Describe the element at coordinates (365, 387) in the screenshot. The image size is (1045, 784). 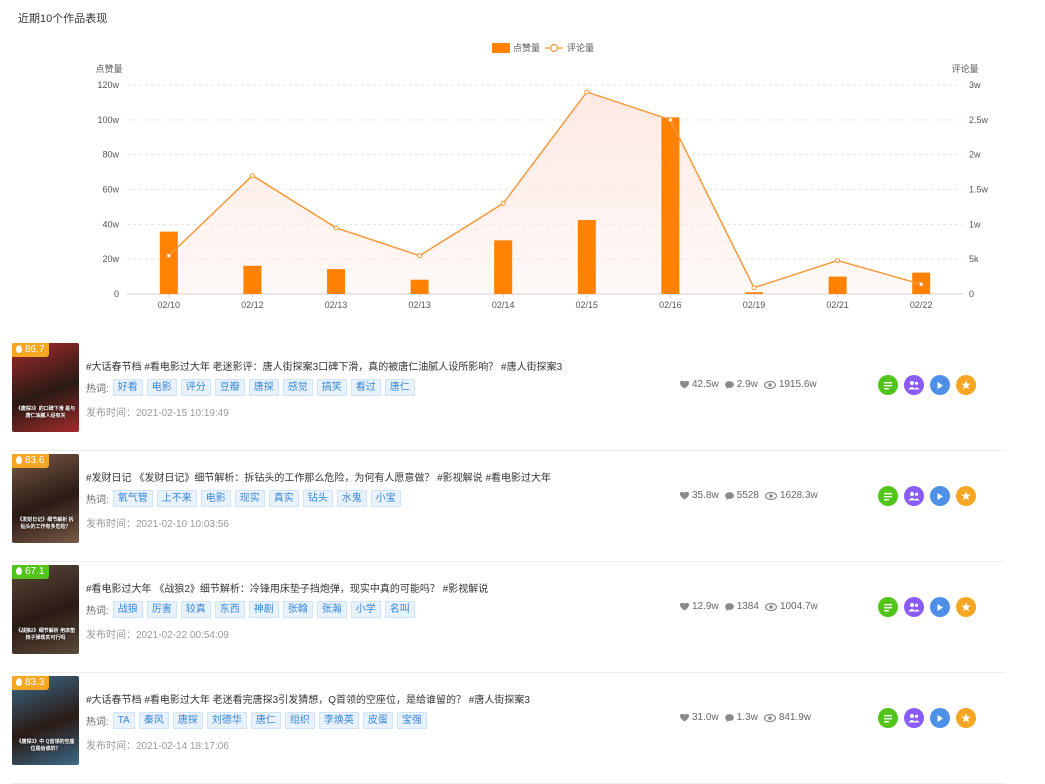
I see `hot-word-tag: 看过` at that location.